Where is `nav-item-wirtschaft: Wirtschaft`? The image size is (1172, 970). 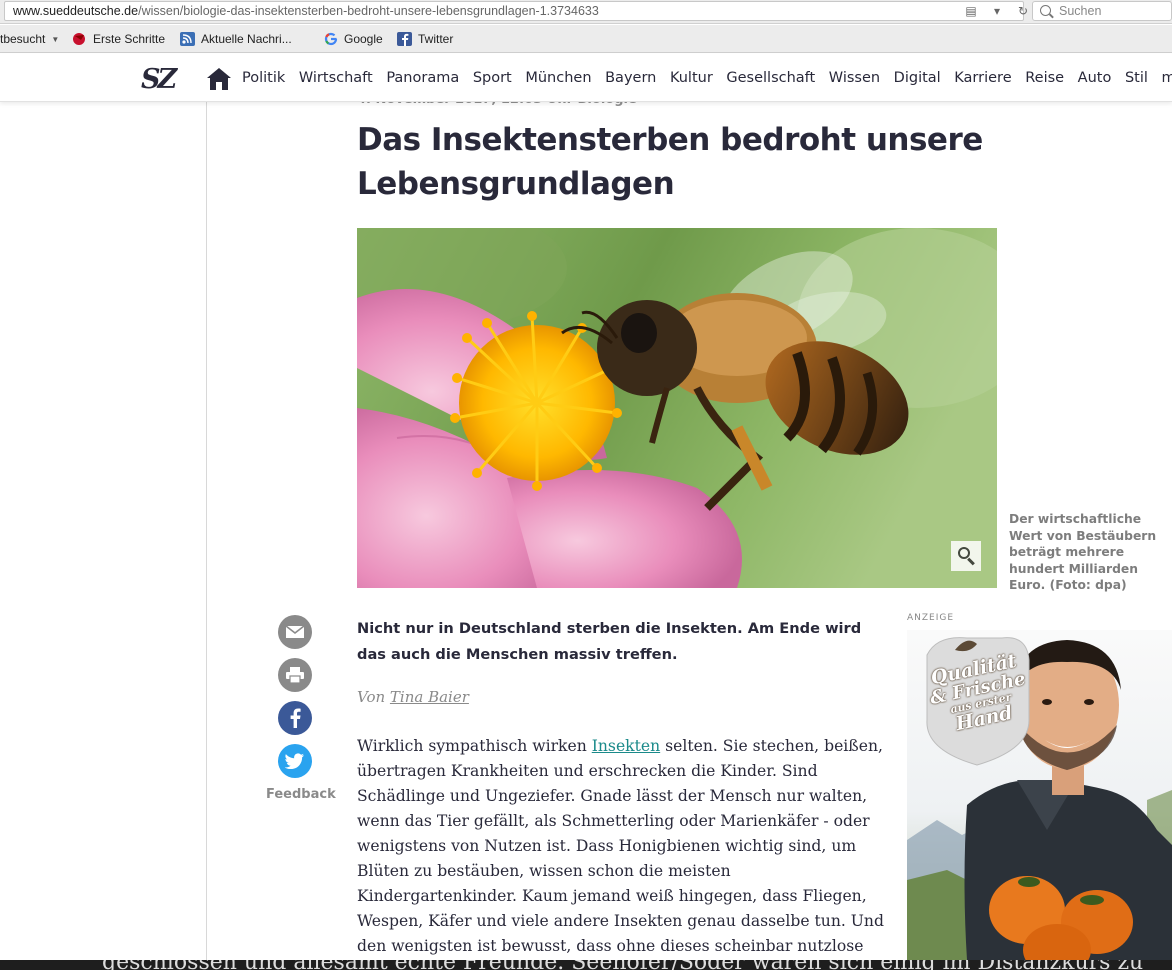 nav-item-wirtschaft: Wirtschaft is located at coordinates (336, 78).